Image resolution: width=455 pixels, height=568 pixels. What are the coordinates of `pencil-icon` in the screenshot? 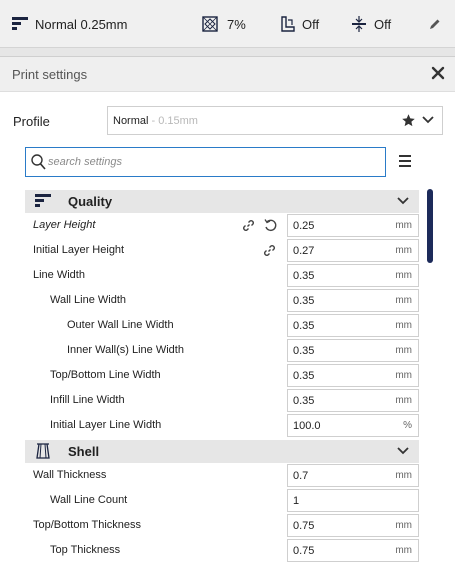 It's located at (435, 24).